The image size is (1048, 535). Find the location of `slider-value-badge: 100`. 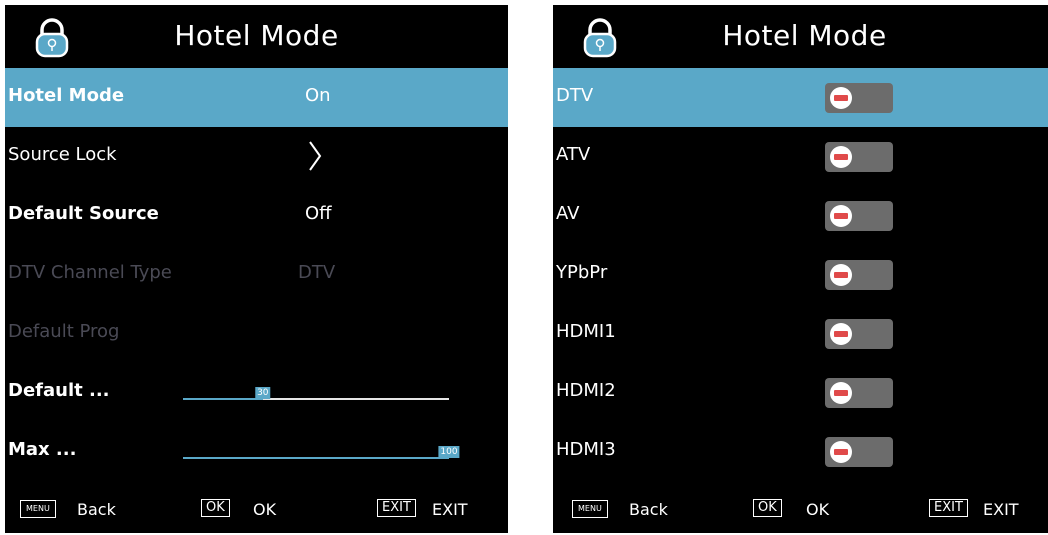

slider-value-badge: 100 is located at coordinates (449, 452).